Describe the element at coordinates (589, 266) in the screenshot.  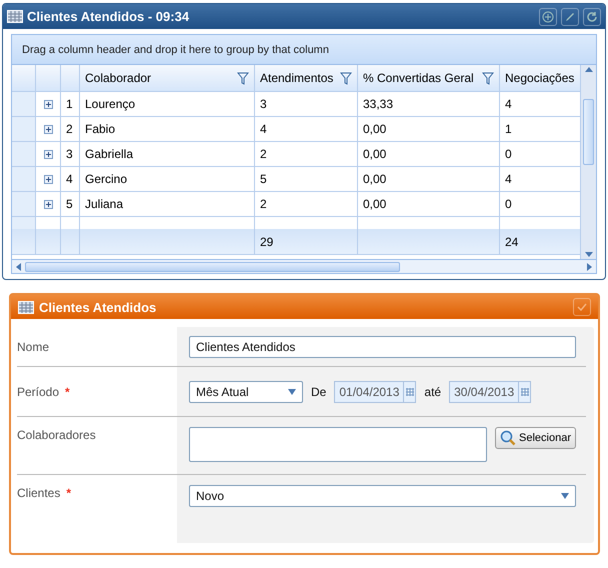
I see `scroll-right-icon` at that location.